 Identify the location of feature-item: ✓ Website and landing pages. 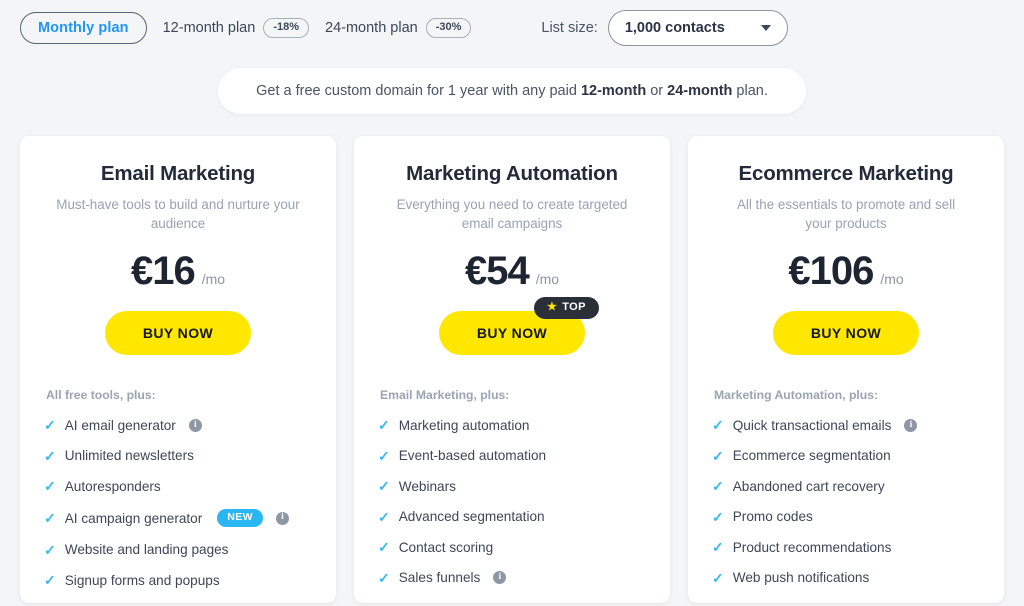
(178, 549).